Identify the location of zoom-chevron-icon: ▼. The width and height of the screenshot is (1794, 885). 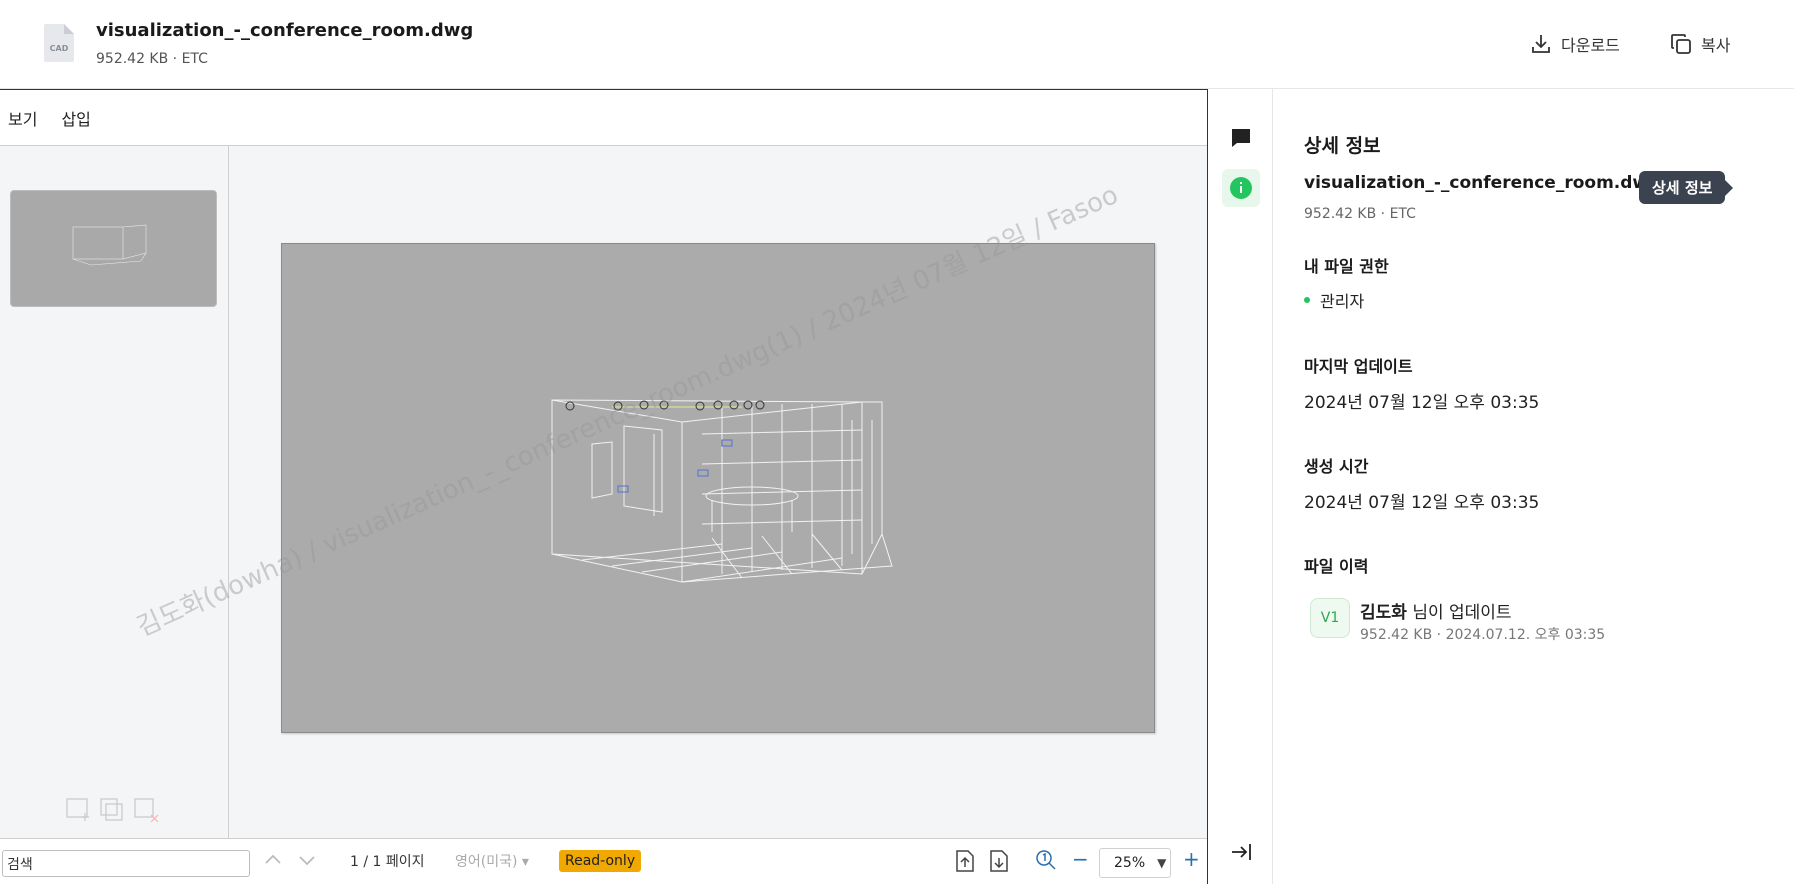
(1162, 863).